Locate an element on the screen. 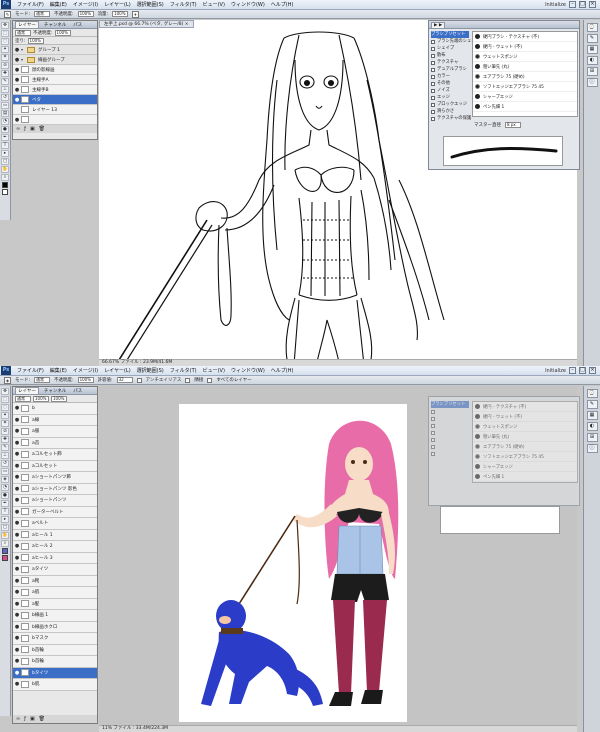 This screenshot has width=600, height=732. brush-option-item: 散布 is located at coordinates (450, 55).